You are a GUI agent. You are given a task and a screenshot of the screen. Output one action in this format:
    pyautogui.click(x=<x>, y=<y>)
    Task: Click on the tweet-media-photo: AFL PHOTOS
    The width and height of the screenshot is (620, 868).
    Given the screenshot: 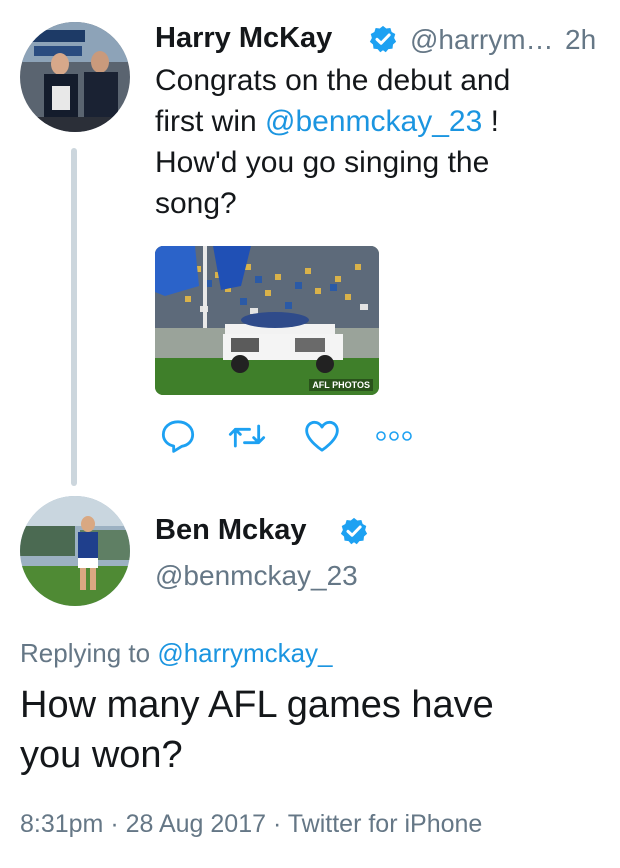 What is the action you would take?
    pyautogui.click(x=267, y=320)
    